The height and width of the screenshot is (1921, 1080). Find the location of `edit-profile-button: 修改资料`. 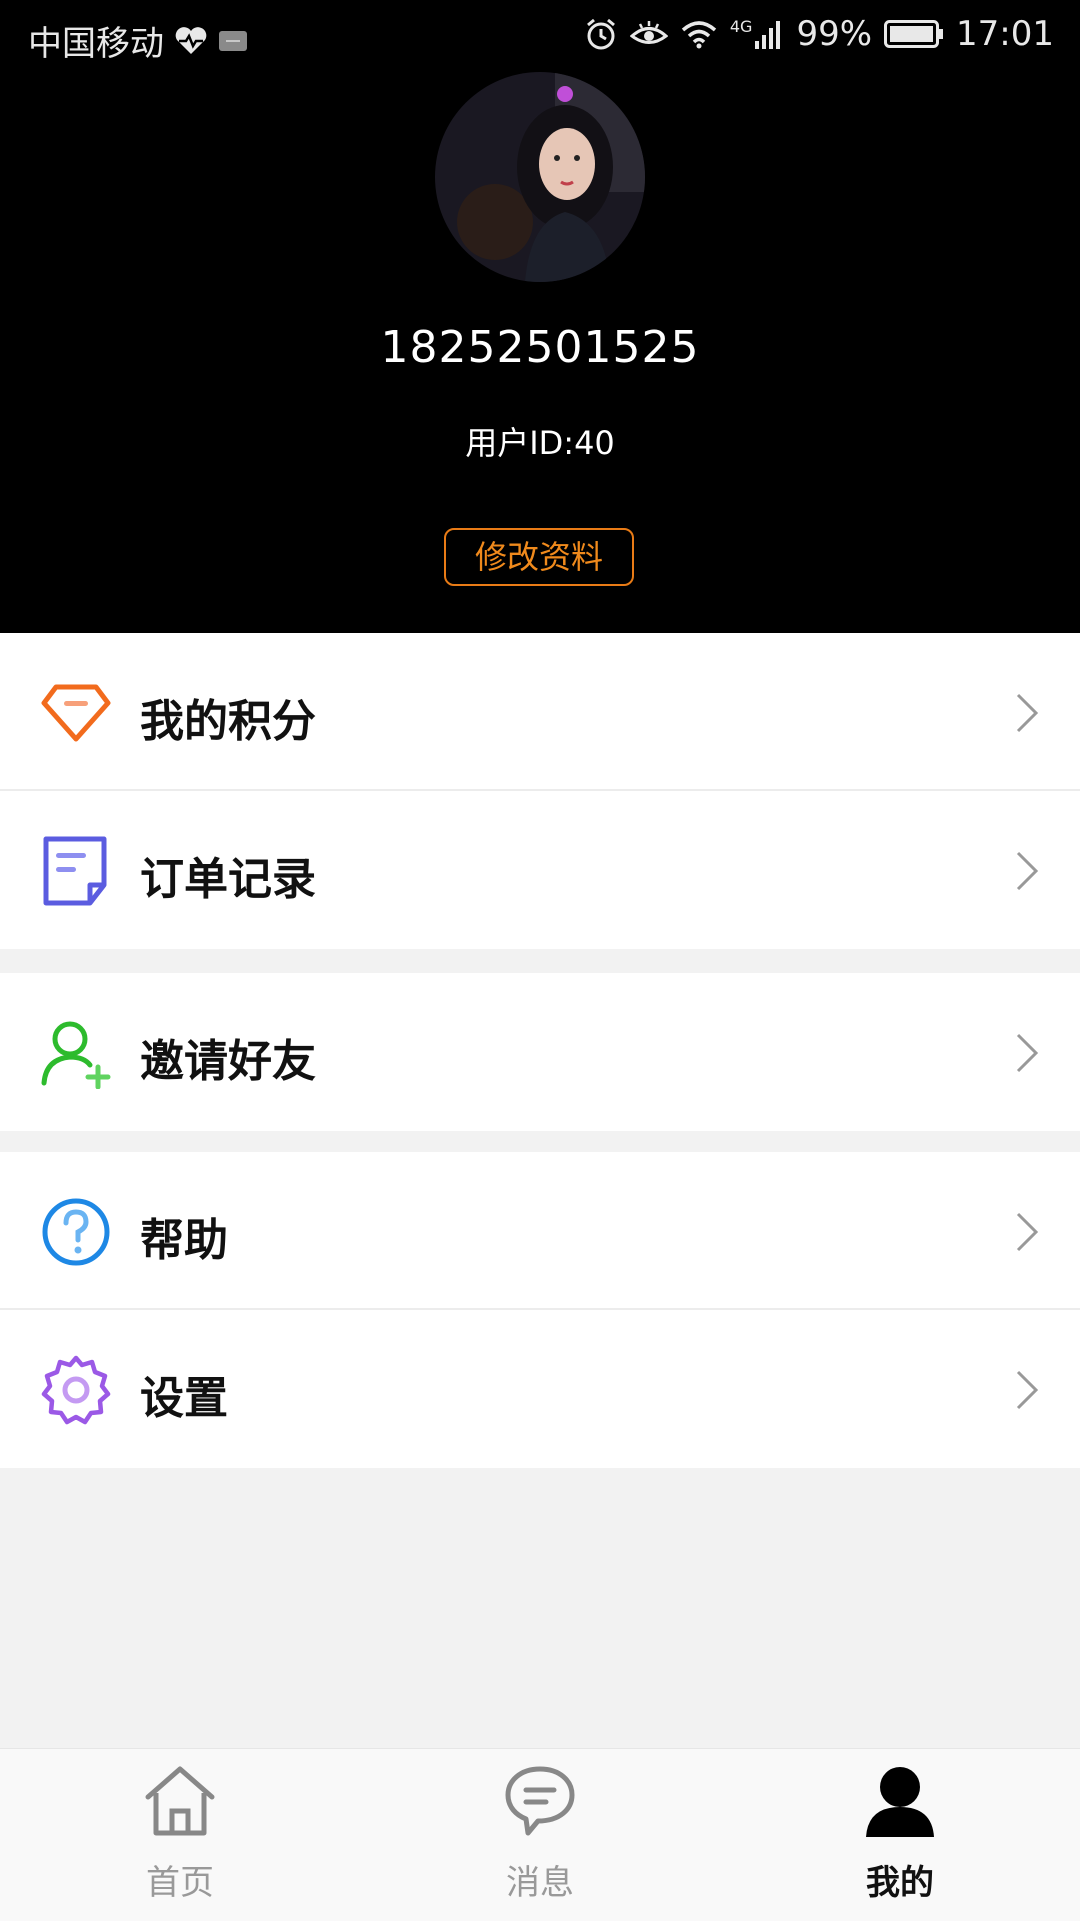

edit-profile-button: 修改资料 is located at coordinates (539, 557).